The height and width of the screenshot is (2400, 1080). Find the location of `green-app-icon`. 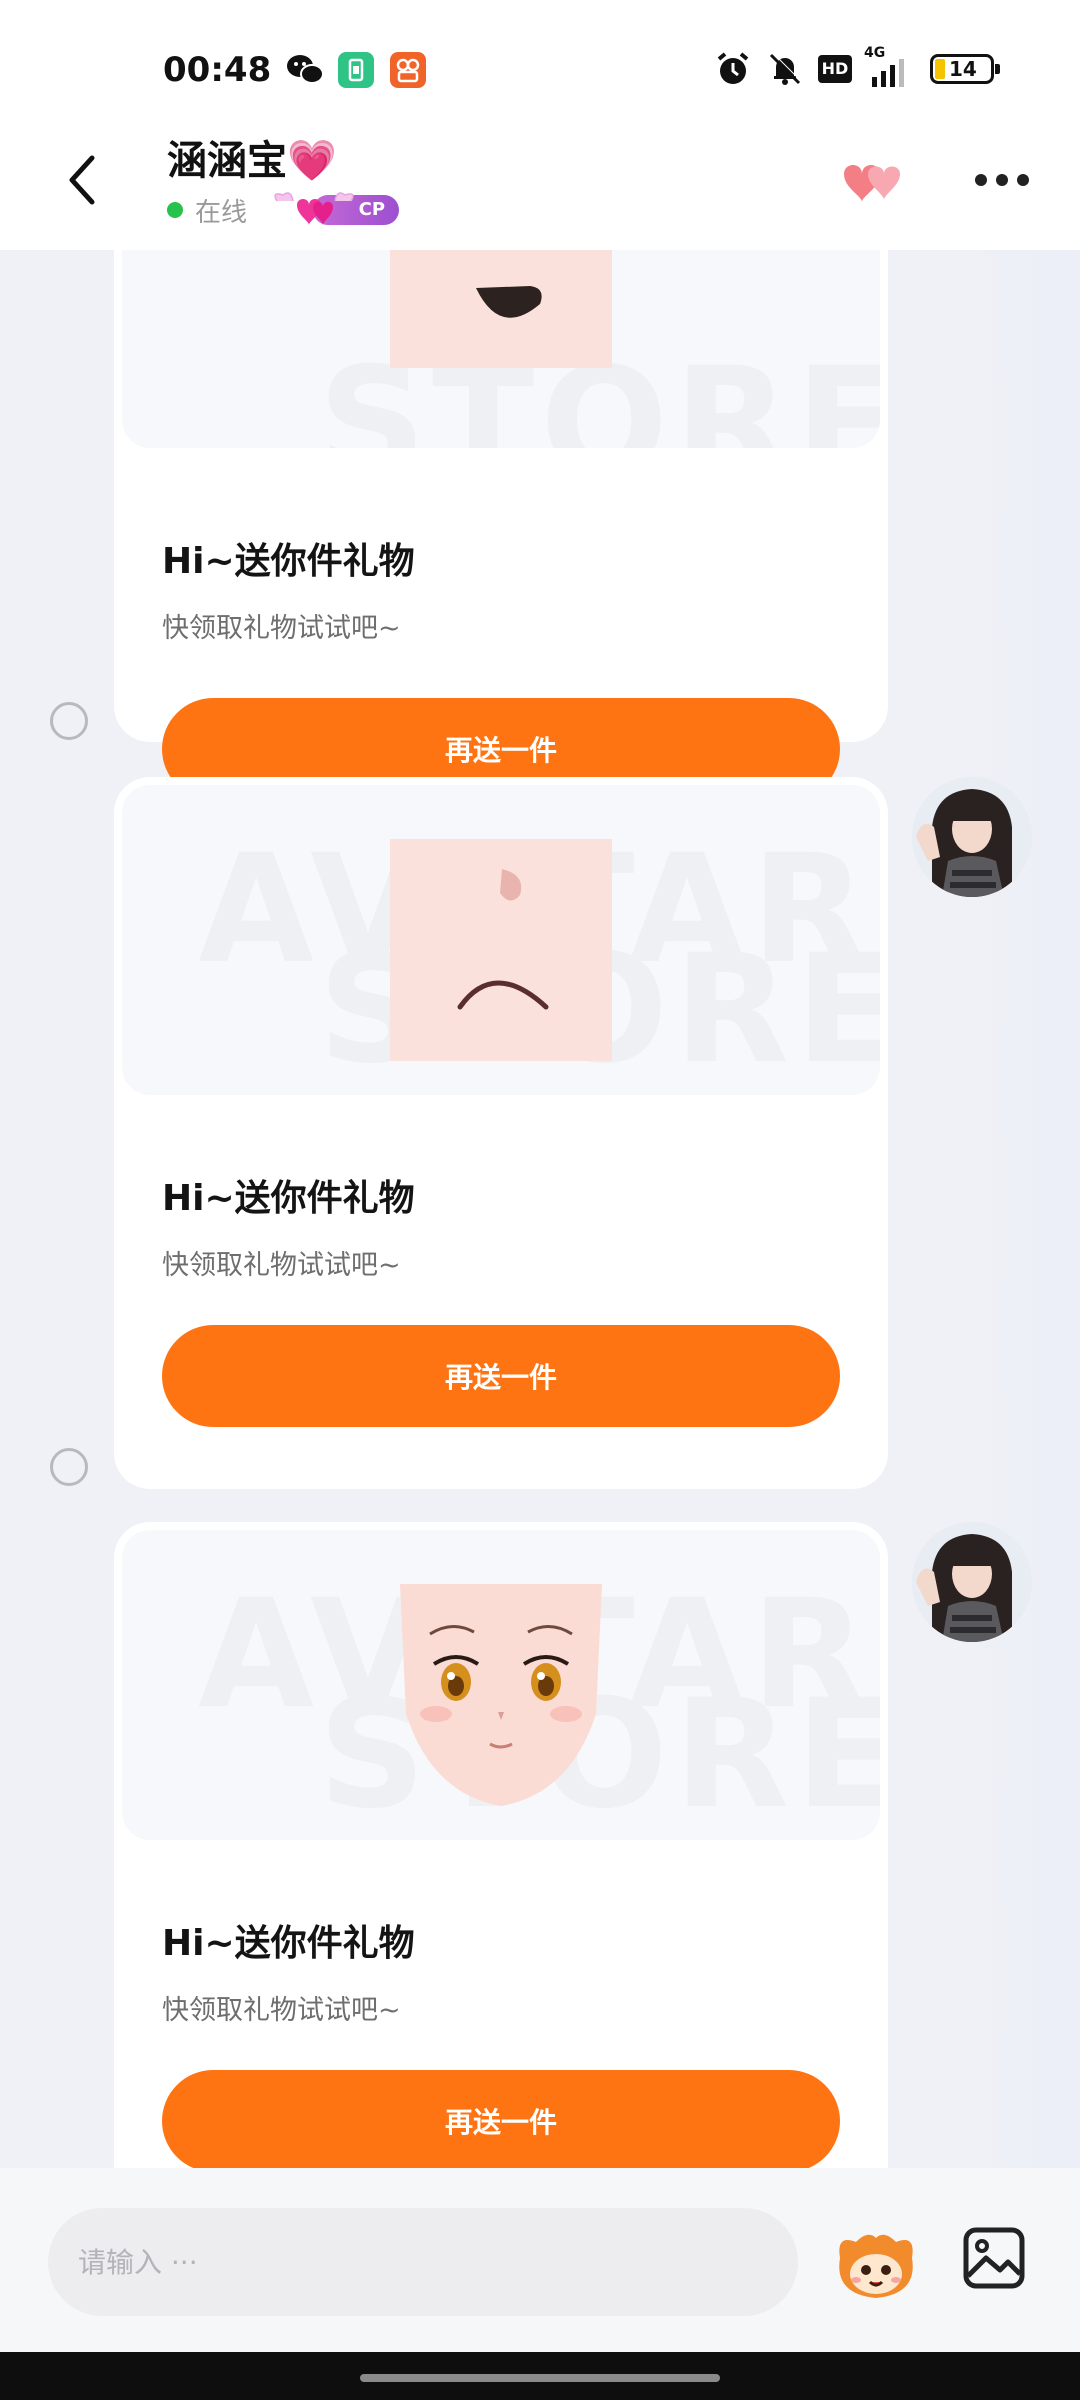

green-app-icon is located at coordinates (356, 70).